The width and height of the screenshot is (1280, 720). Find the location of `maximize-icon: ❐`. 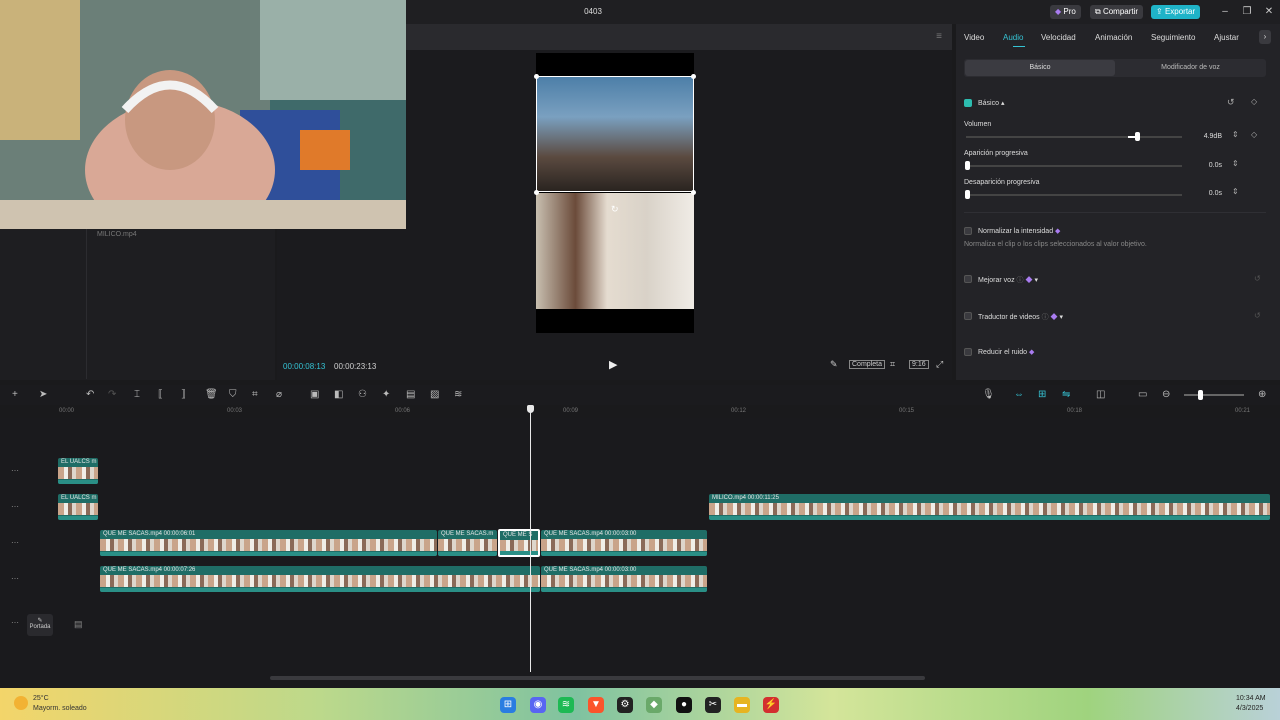

maximize-icon: ❐ is located at coordinates (1247, 12).